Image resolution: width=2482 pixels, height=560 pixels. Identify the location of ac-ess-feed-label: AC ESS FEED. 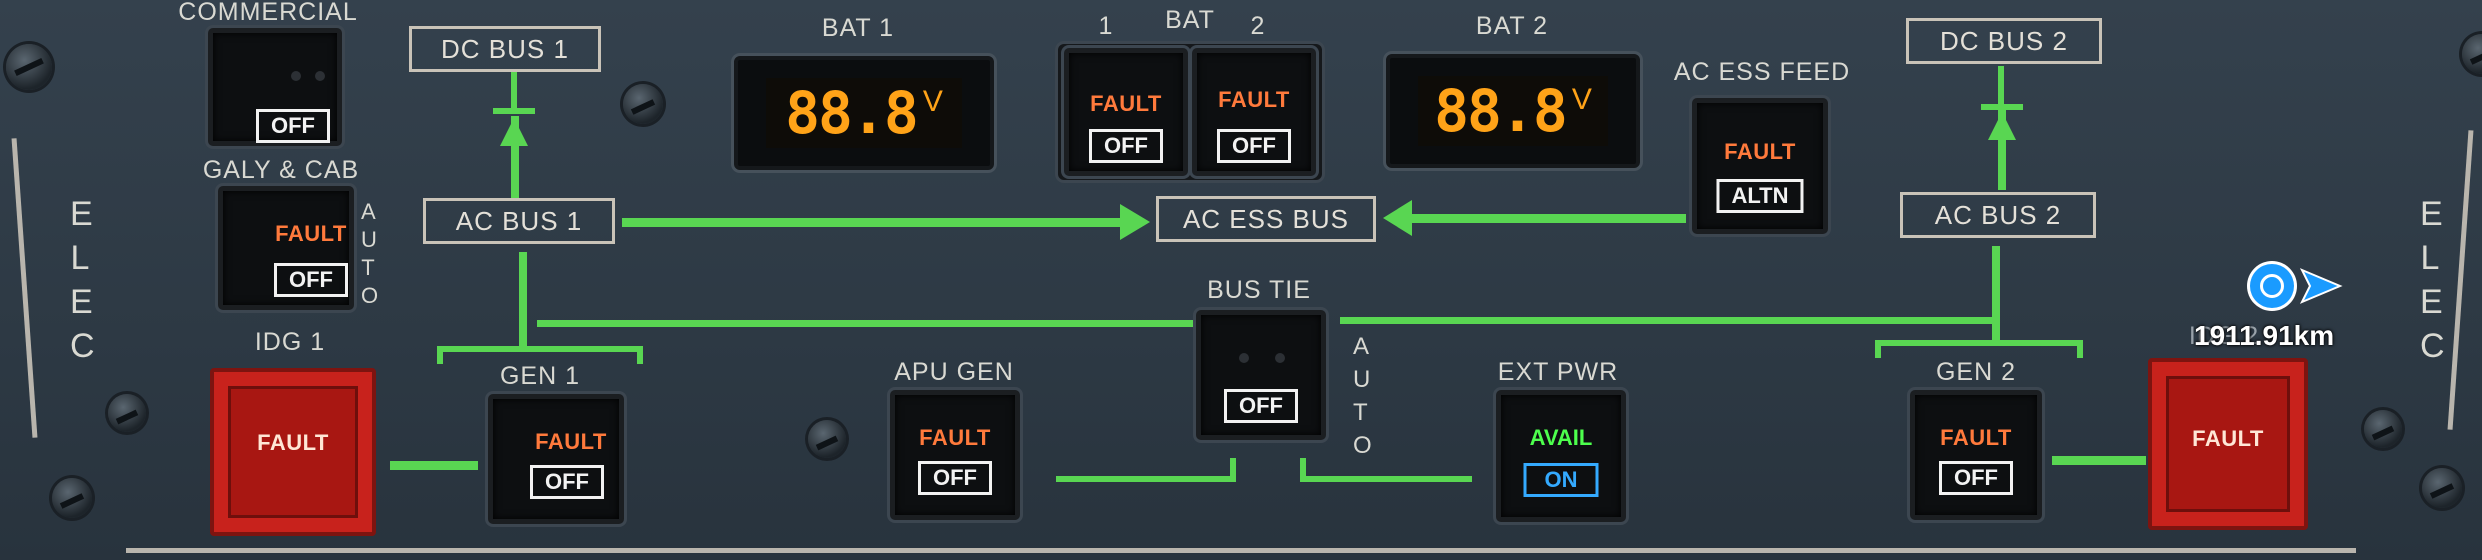
(1762, 72).